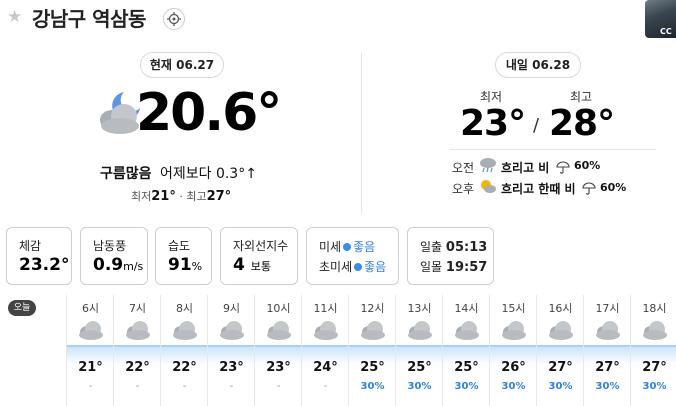  Describe the element at coordinates (182, 65) in the screenshot. I see `current-date-badge: 현재 06.27` at that location.